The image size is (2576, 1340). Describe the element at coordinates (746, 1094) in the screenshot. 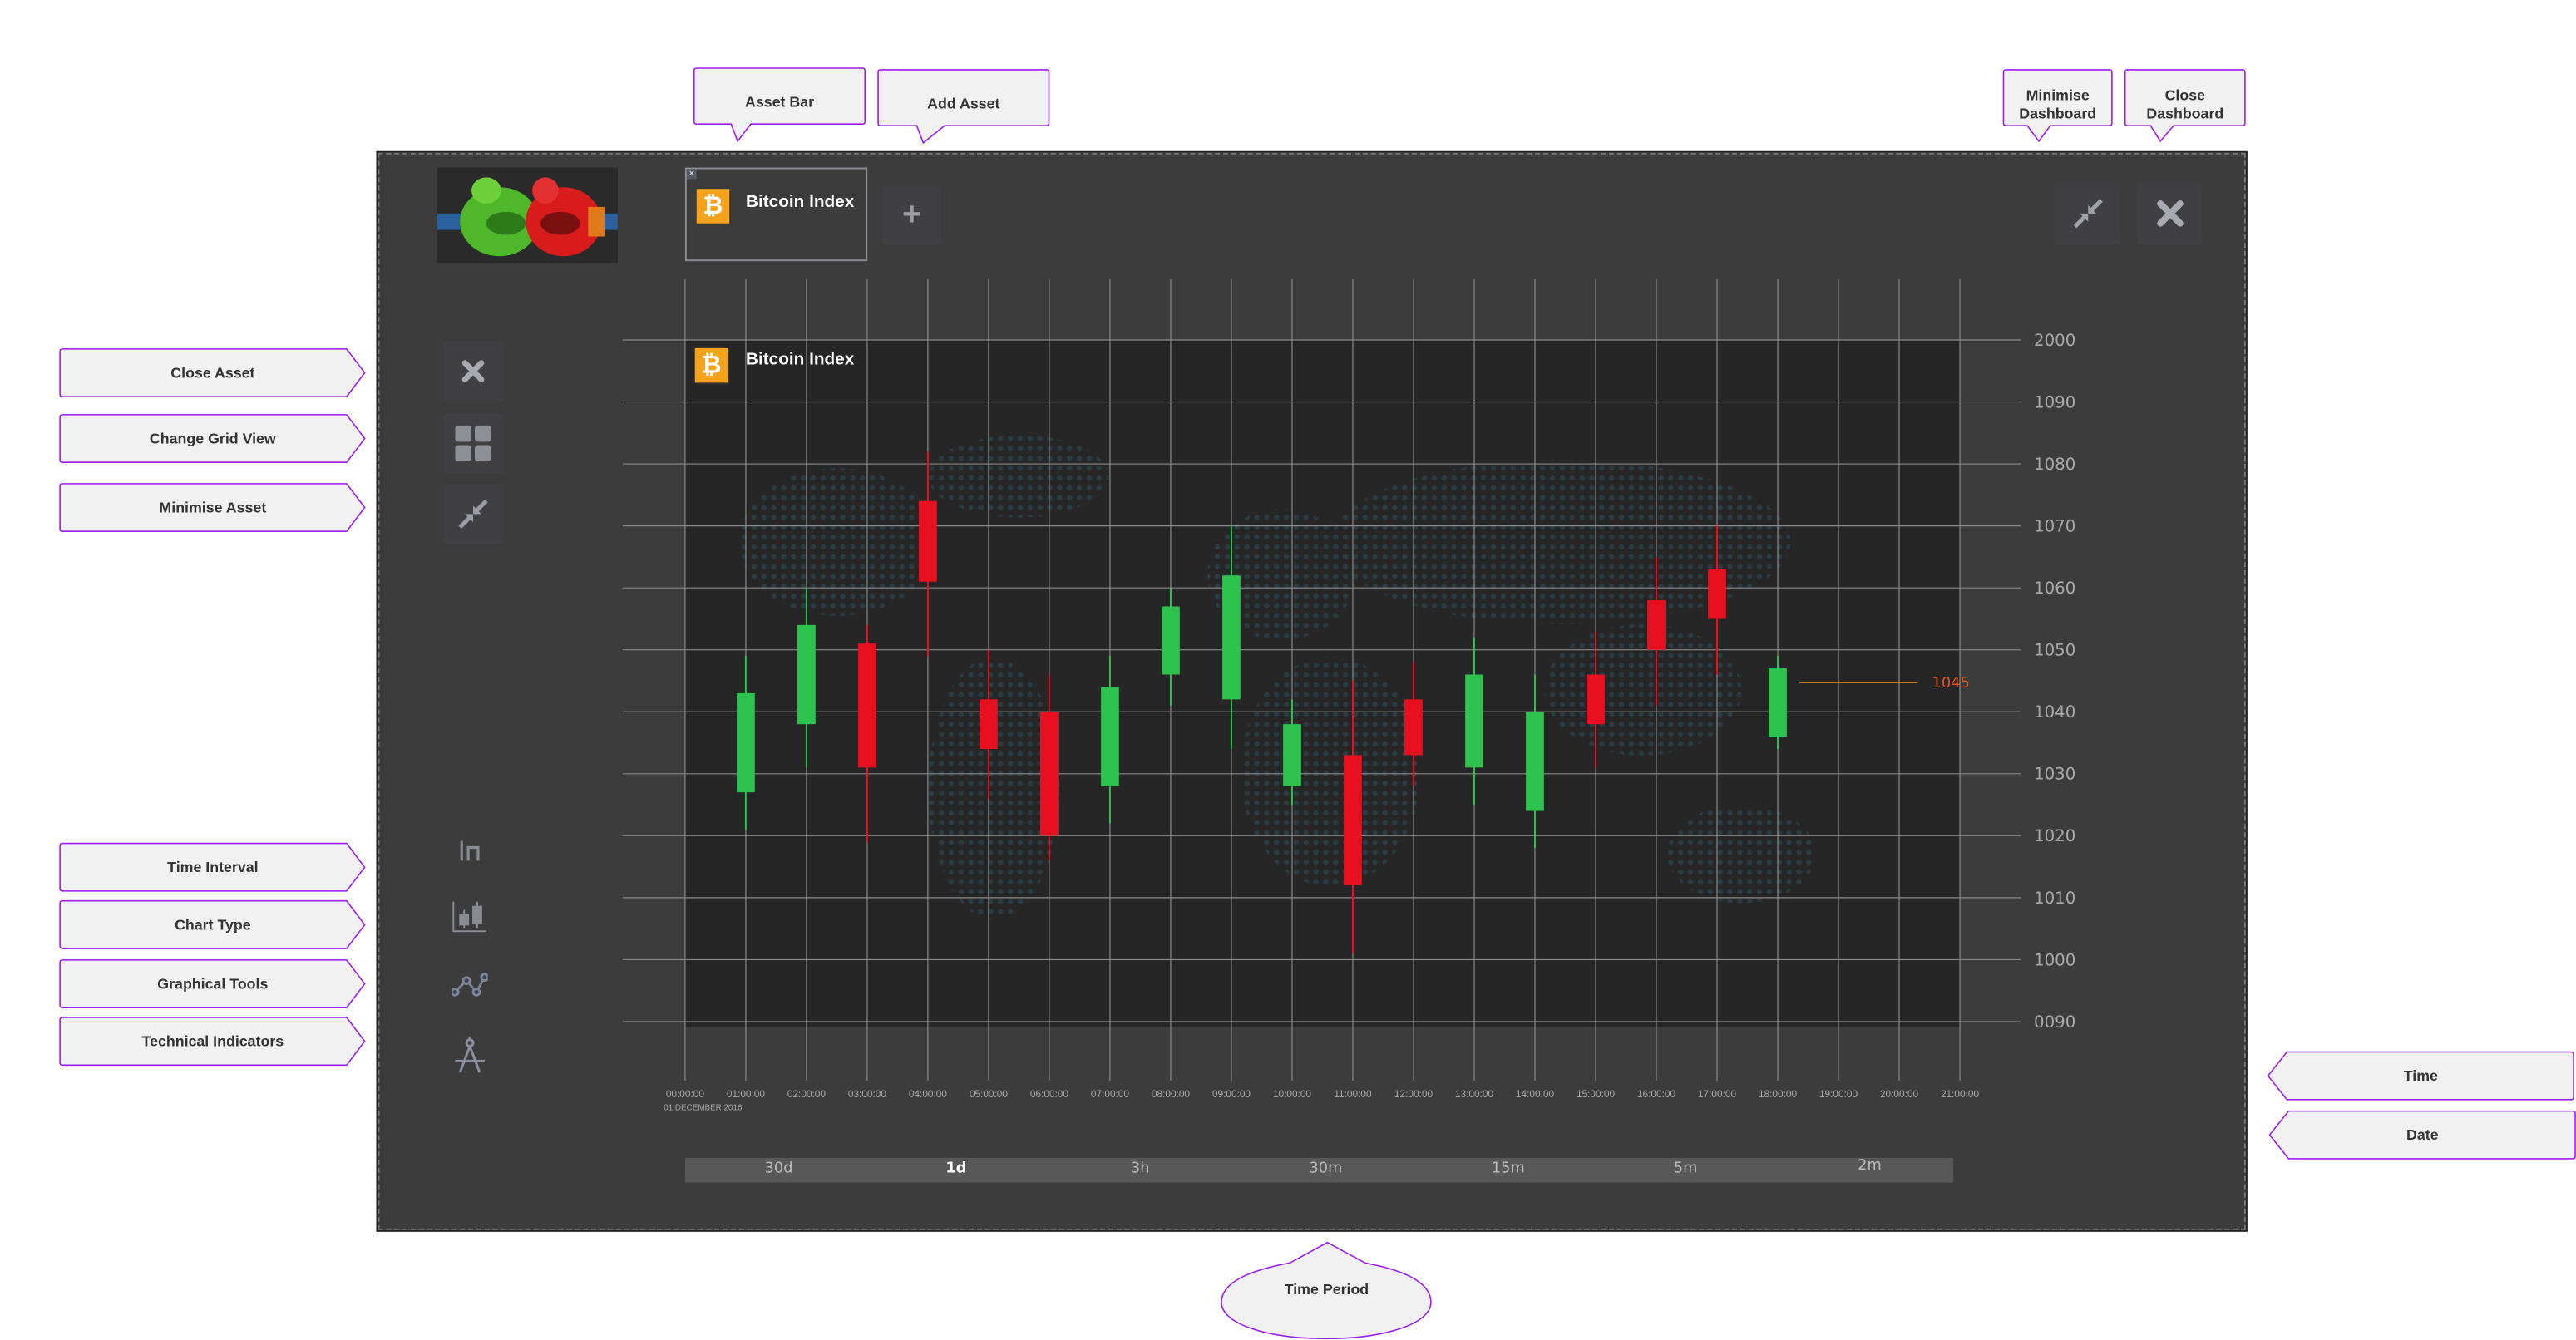

I see `x-tick-label: 01:00:00` at that location.